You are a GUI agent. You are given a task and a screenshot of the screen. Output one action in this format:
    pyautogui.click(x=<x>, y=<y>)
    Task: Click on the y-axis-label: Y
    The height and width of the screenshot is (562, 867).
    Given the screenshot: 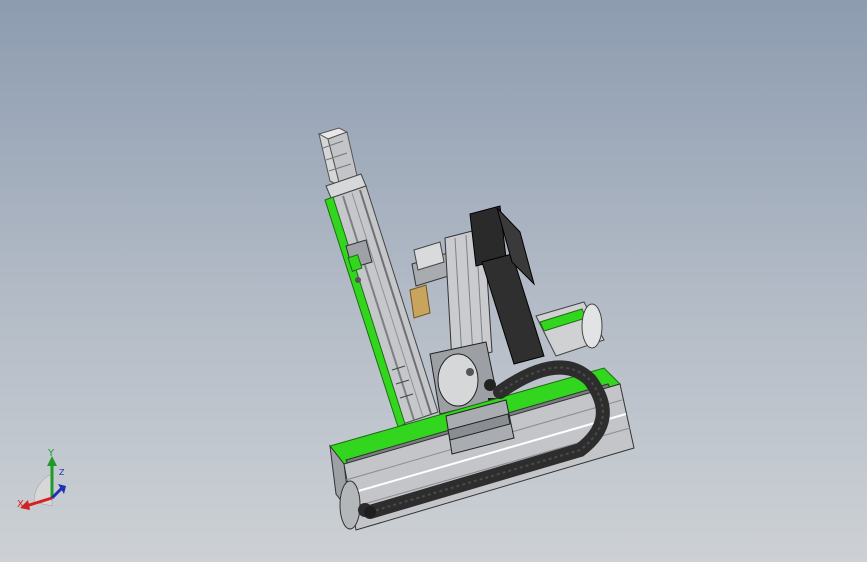 What is the action you would take?
    pyautogui.click(x=51, y=453)
    